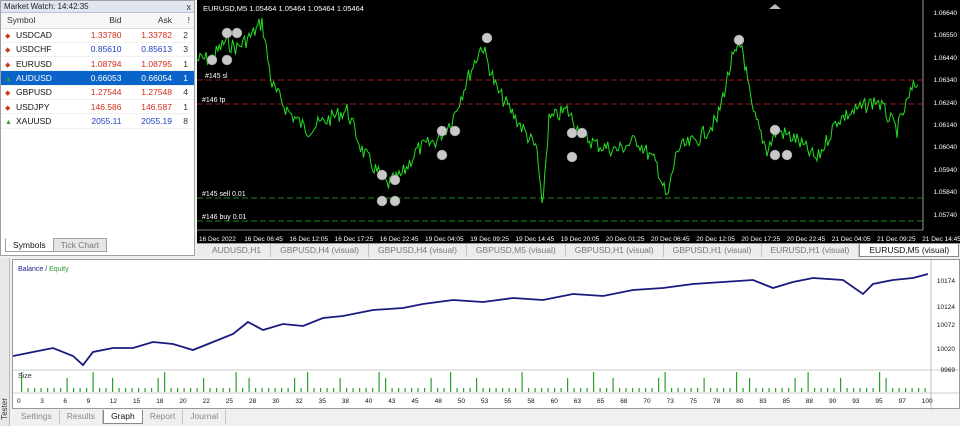 The image size is (960, 426). Describe the element at coordinates (185, 21) in the screenshot. I see `col-spread: !` at that location.